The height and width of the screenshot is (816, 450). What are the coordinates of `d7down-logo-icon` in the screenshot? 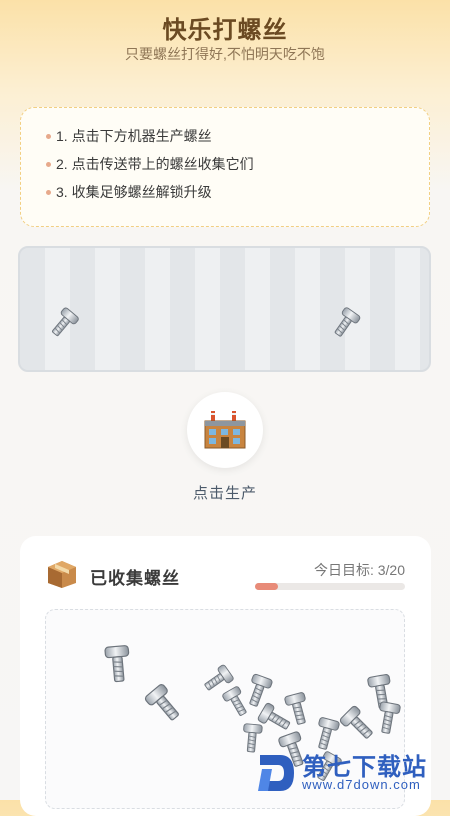 It's located at (276, 773).